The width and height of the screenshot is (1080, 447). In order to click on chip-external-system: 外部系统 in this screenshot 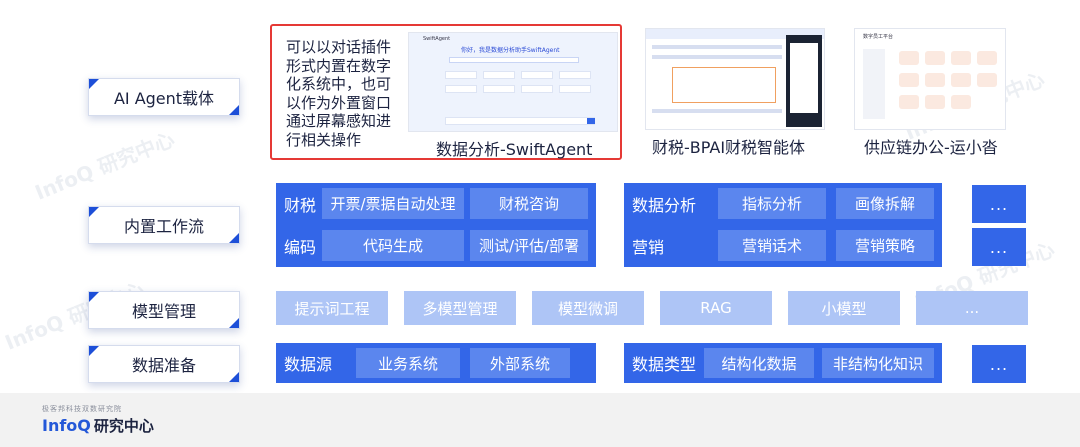, I will do `click(520, 363)`.